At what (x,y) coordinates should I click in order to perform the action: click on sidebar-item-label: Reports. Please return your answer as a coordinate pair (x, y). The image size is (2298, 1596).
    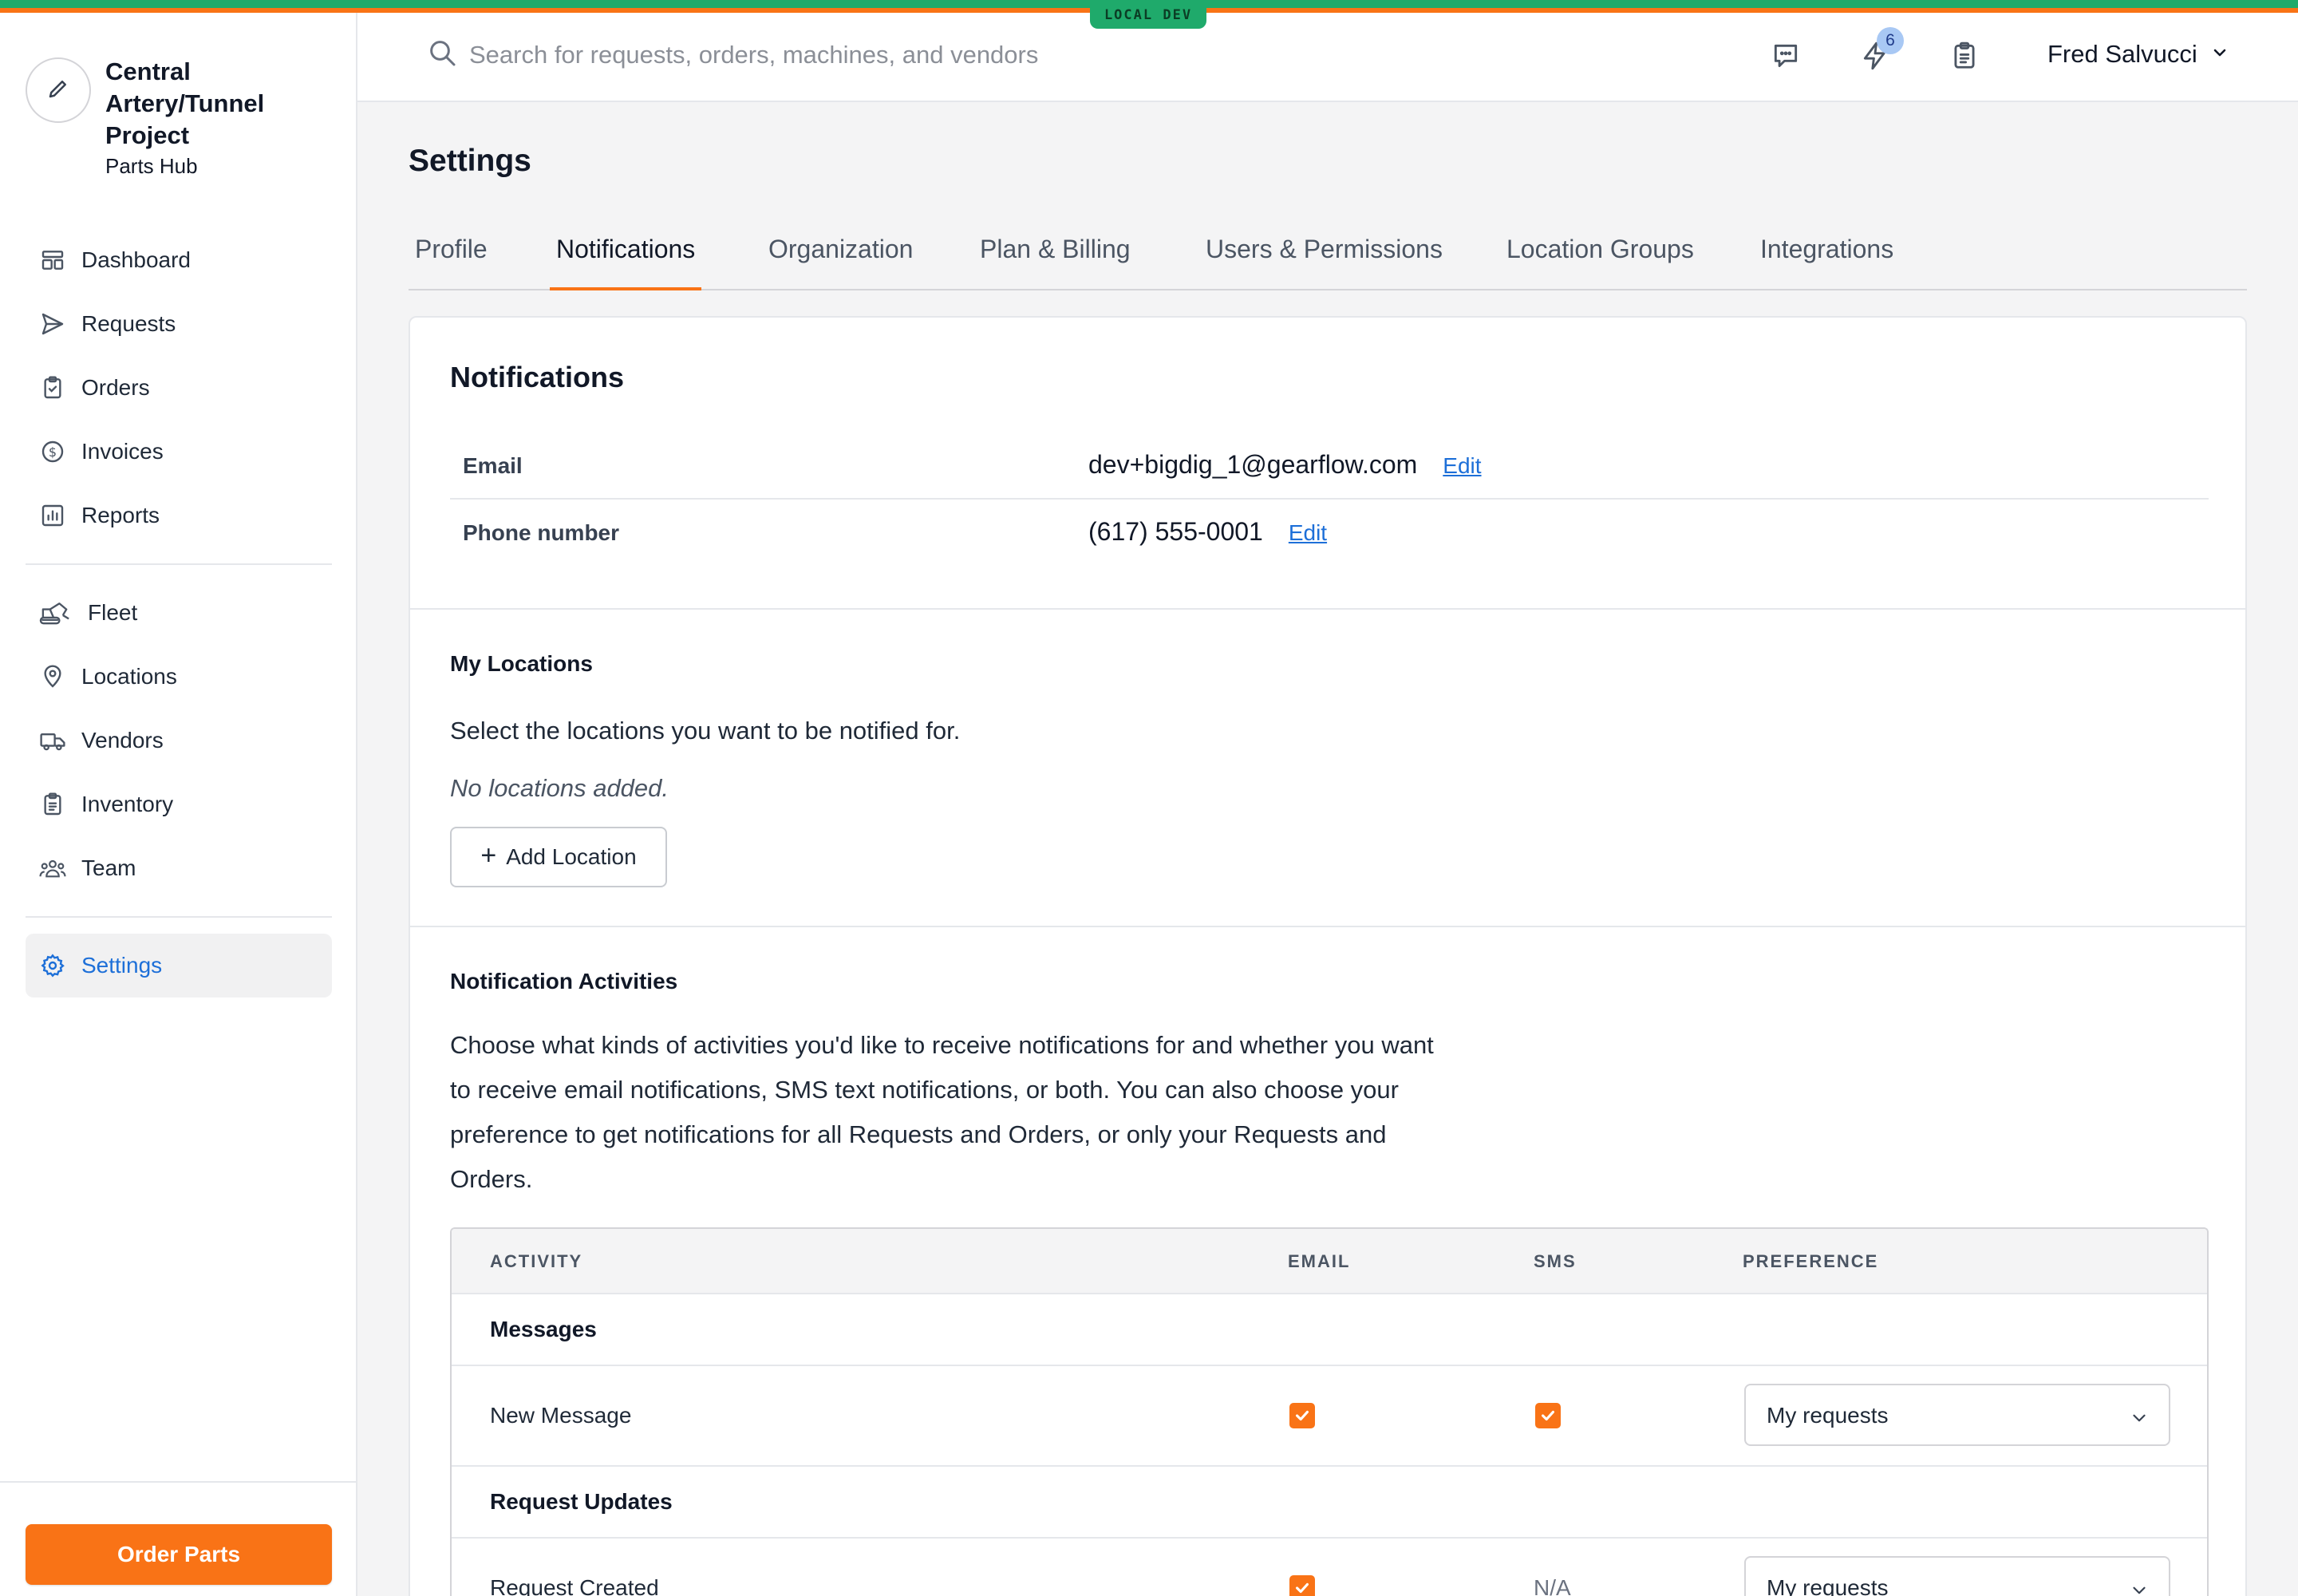
    Looking at the image, I should click on (120, 515).